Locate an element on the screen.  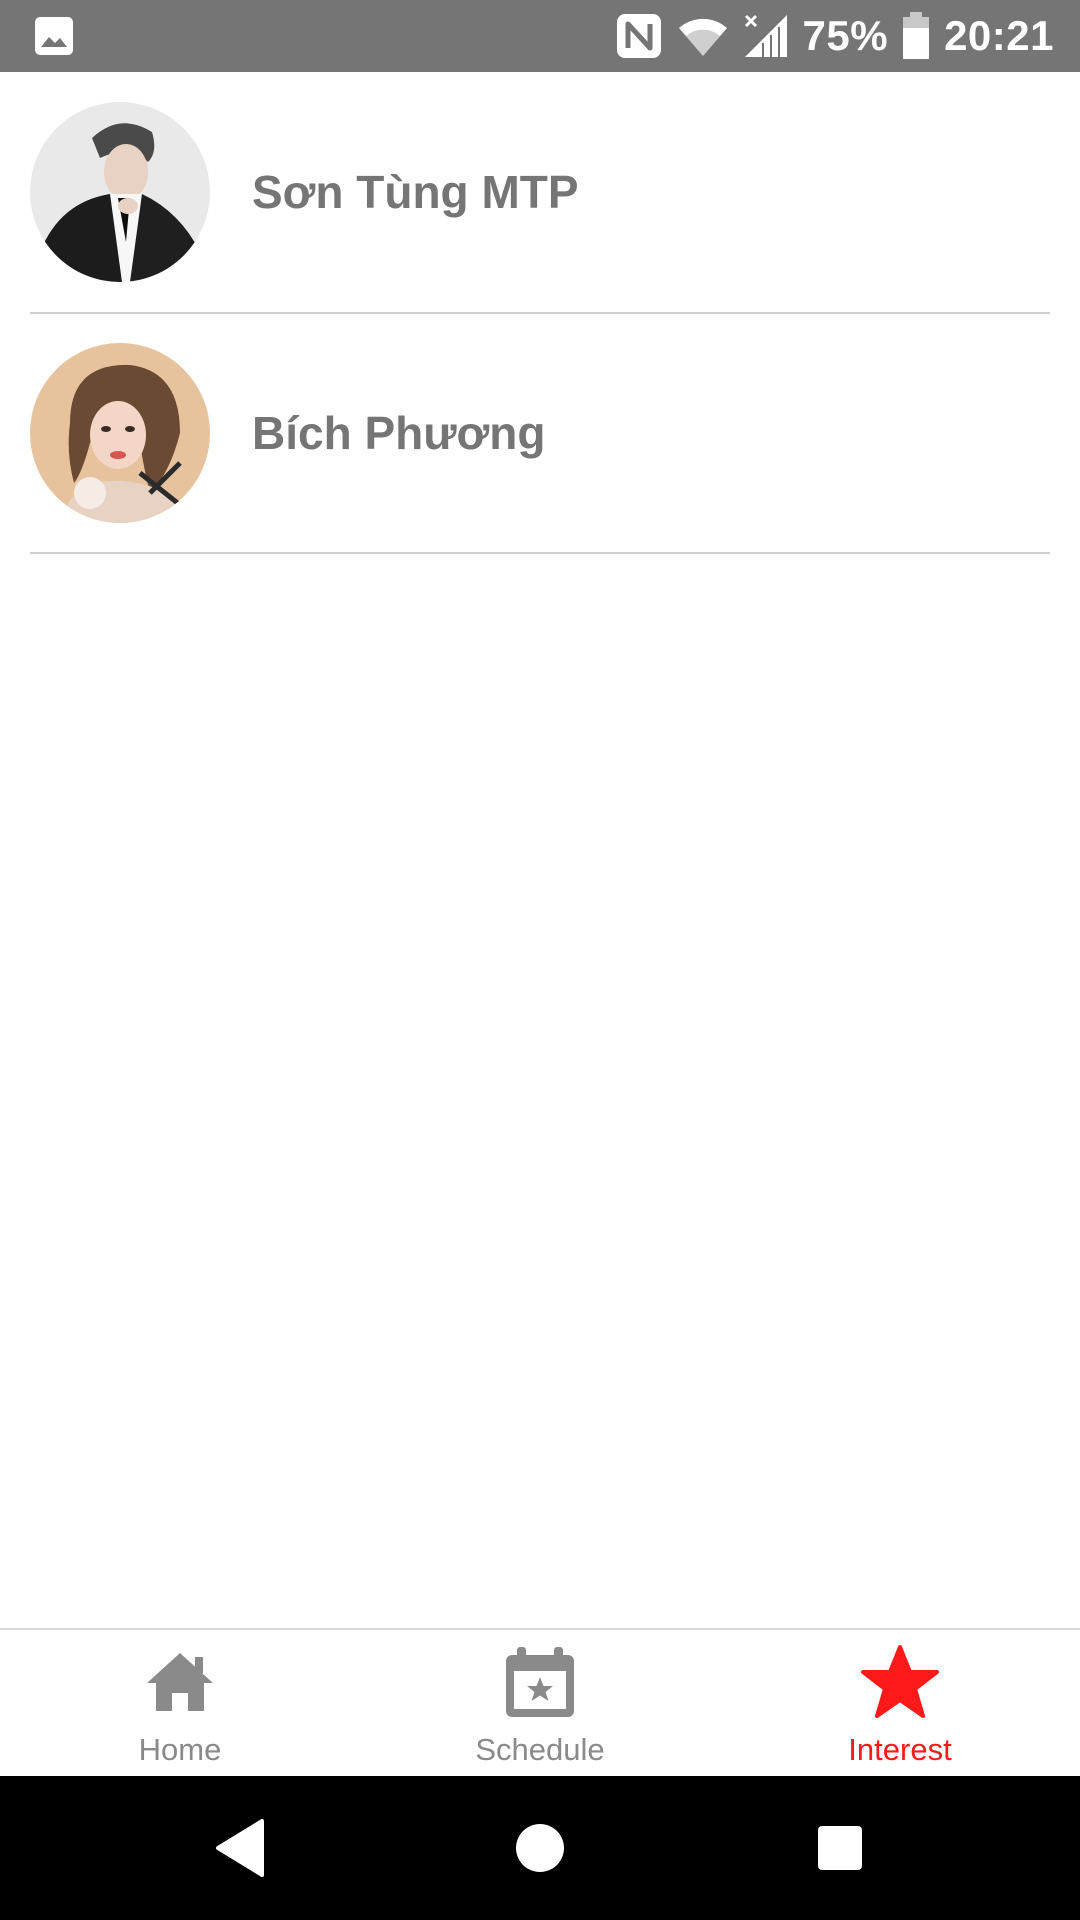
home-circle-icon is located at coordinates (540, 1848).